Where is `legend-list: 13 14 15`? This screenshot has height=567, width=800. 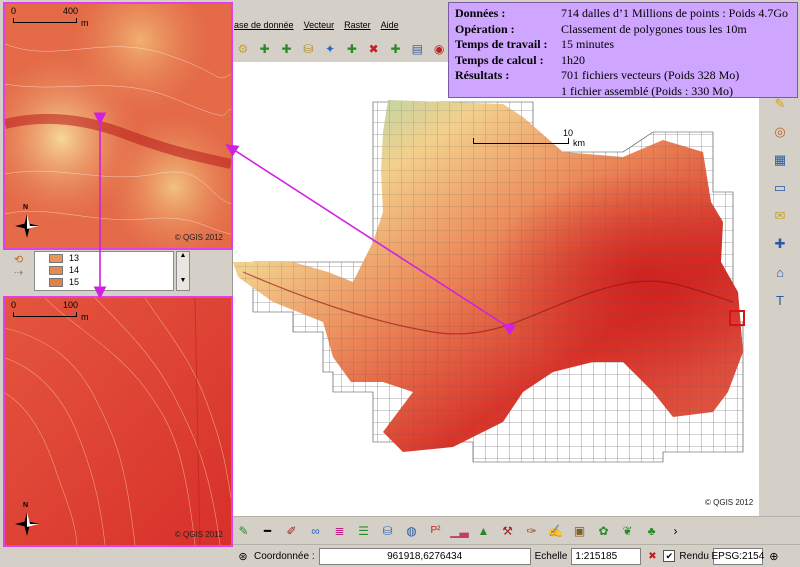 legend-list: 13 14 15 is located at coordinates (104, 271).